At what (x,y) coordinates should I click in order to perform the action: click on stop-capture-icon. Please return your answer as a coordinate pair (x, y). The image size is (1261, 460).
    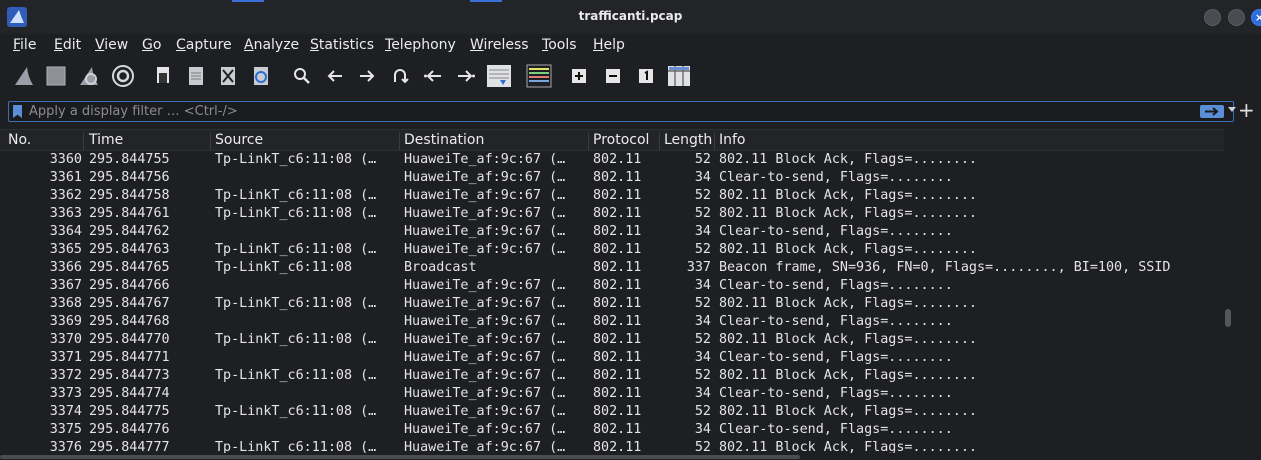
    Looking at the image, I should click on (56, 76).